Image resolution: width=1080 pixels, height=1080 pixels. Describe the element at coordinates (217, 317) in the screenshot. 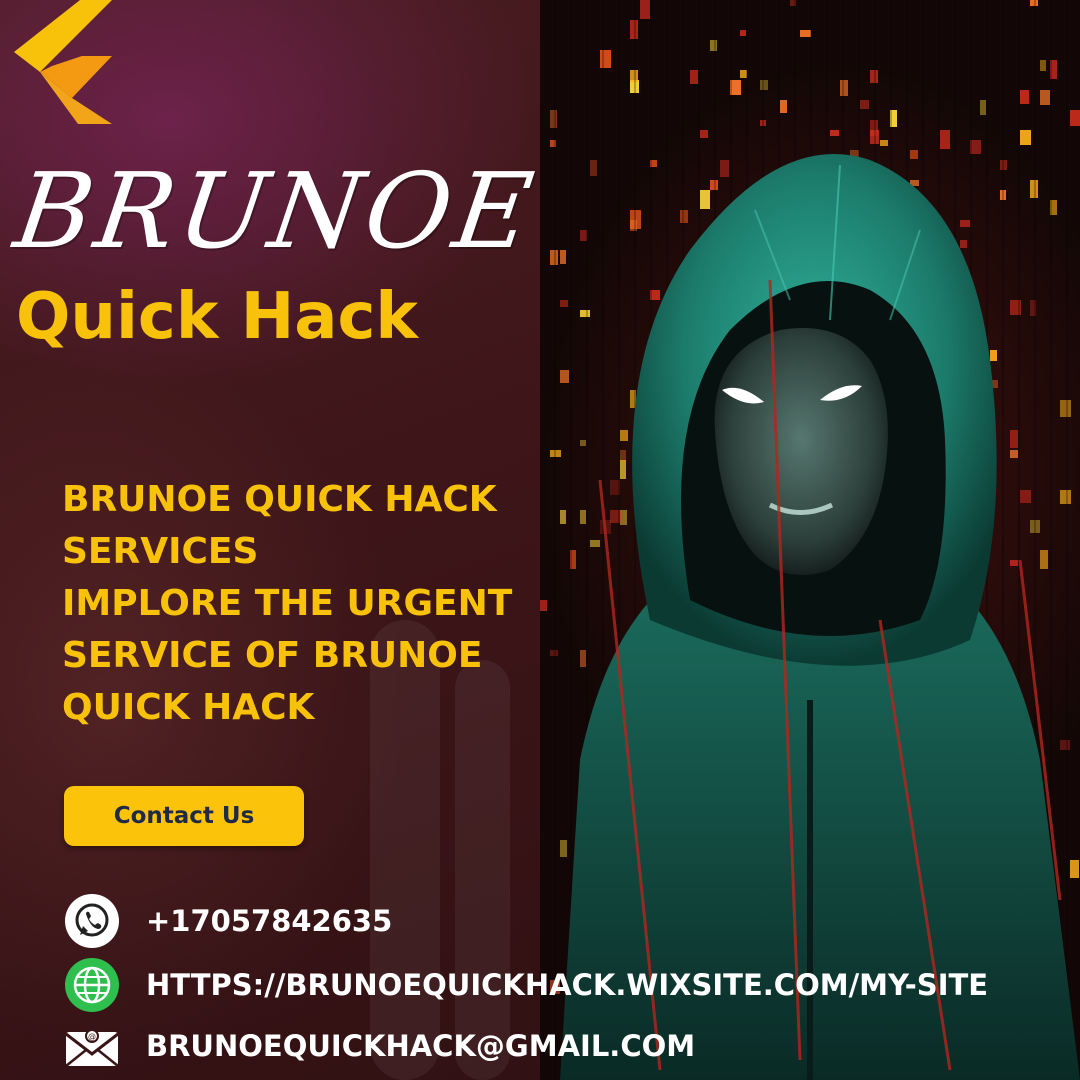

I see `brand-subtitle: Quick Hack` at that location.